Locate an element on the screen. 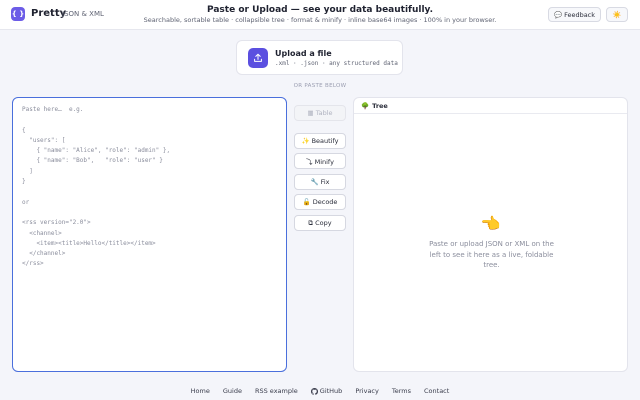 This screenshot has height=400, width=640. beautify-button: ✨ Beautify is located at coordinates (320, 141).